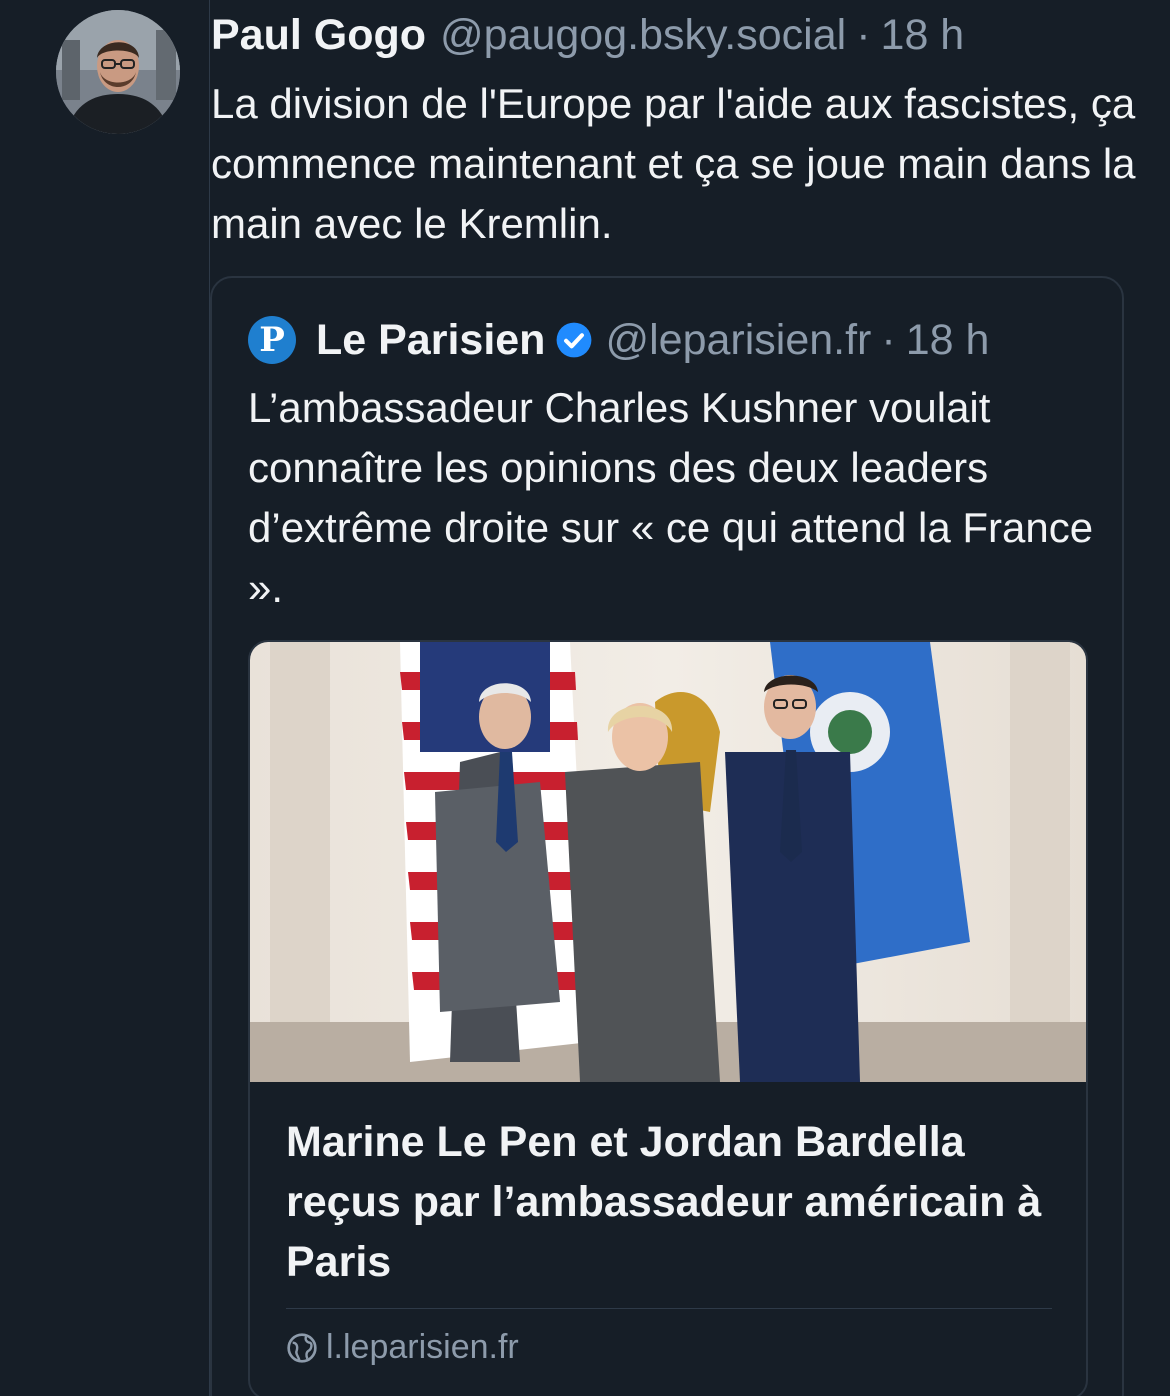 This screenshot has height=1396, width=1170. What do you see at coordinates (422, 1347) in the screenshot?
I see `link-card-domain: l.leparisien.fr` at bounding box center [422, 1347].